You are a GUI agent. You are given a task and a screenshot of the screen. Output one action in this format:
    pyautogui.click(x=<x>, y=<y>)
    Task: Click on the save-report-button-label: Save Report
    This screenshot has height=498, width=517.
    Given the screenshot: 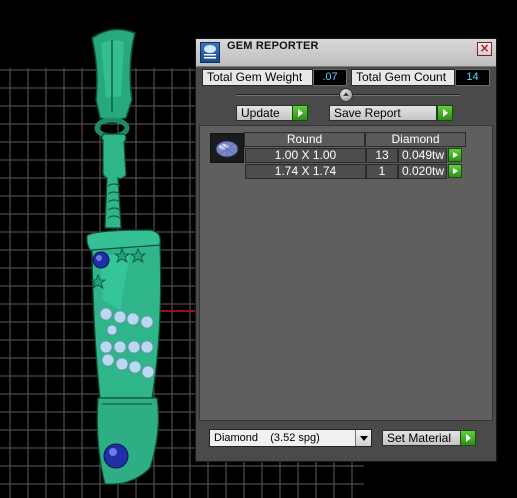 What is the action you would take?
    pyautogui.click(x=367, y=113)
    